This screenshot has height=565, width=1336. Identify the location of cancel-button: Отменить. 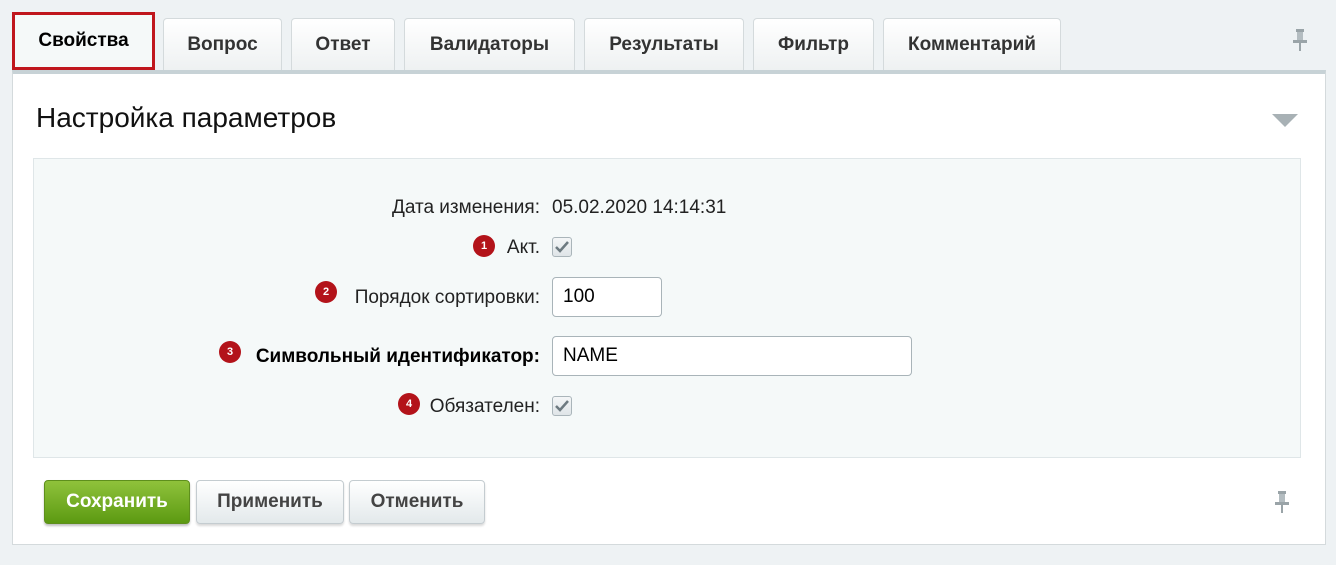
(417, 502).